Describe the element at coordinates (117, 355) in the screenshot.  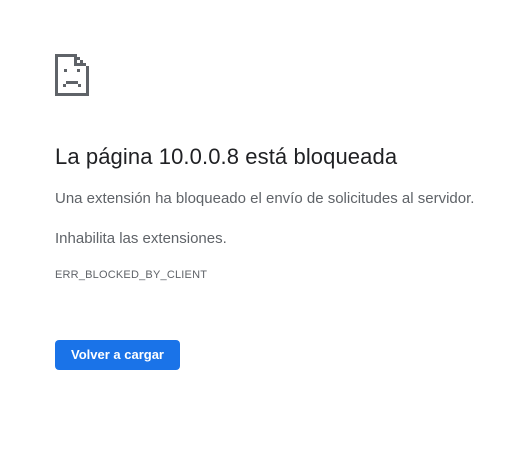
I see `reload-button: Volver a cargar` at that location.